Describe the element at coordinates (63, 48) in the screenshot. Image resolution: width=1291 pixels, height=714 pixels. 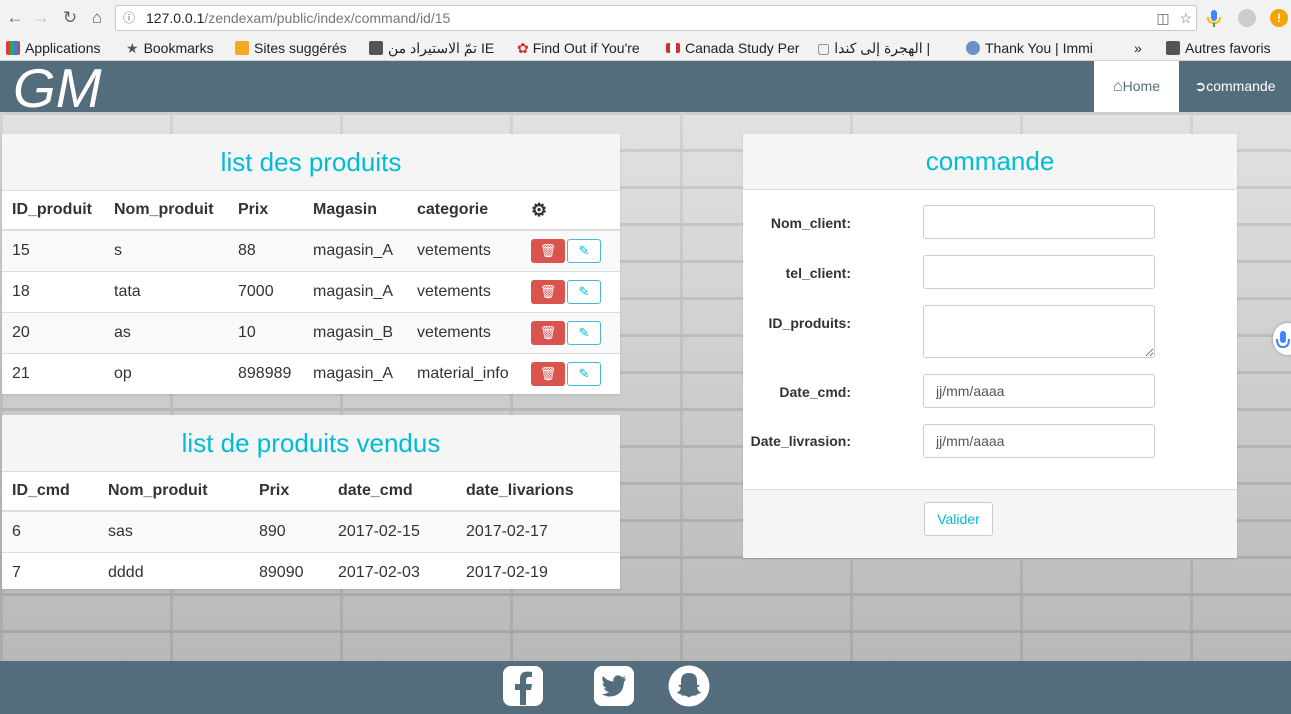
I see `bookmark-label: Applications` at that location.